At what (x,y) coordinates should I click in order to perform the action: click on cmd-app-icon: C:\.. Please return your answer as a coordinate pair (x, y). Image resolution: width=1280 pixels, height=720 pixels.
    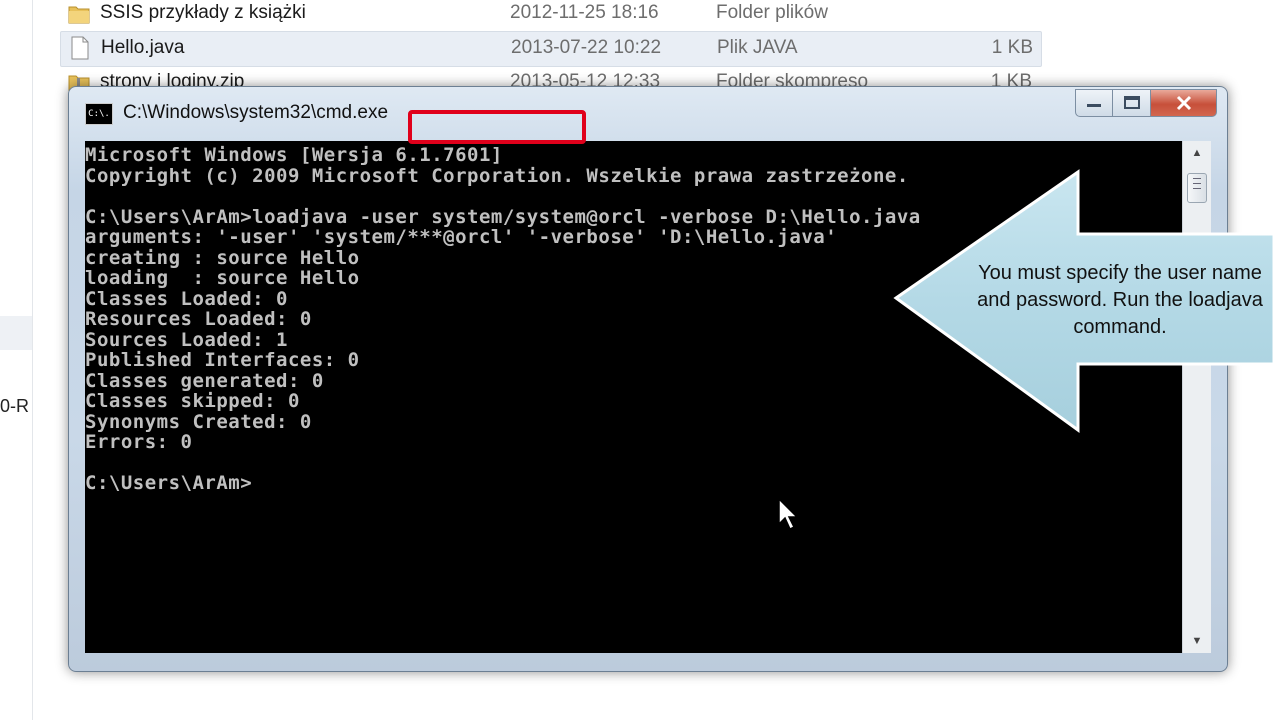
    Looking at the image, I should click on (99, 114).